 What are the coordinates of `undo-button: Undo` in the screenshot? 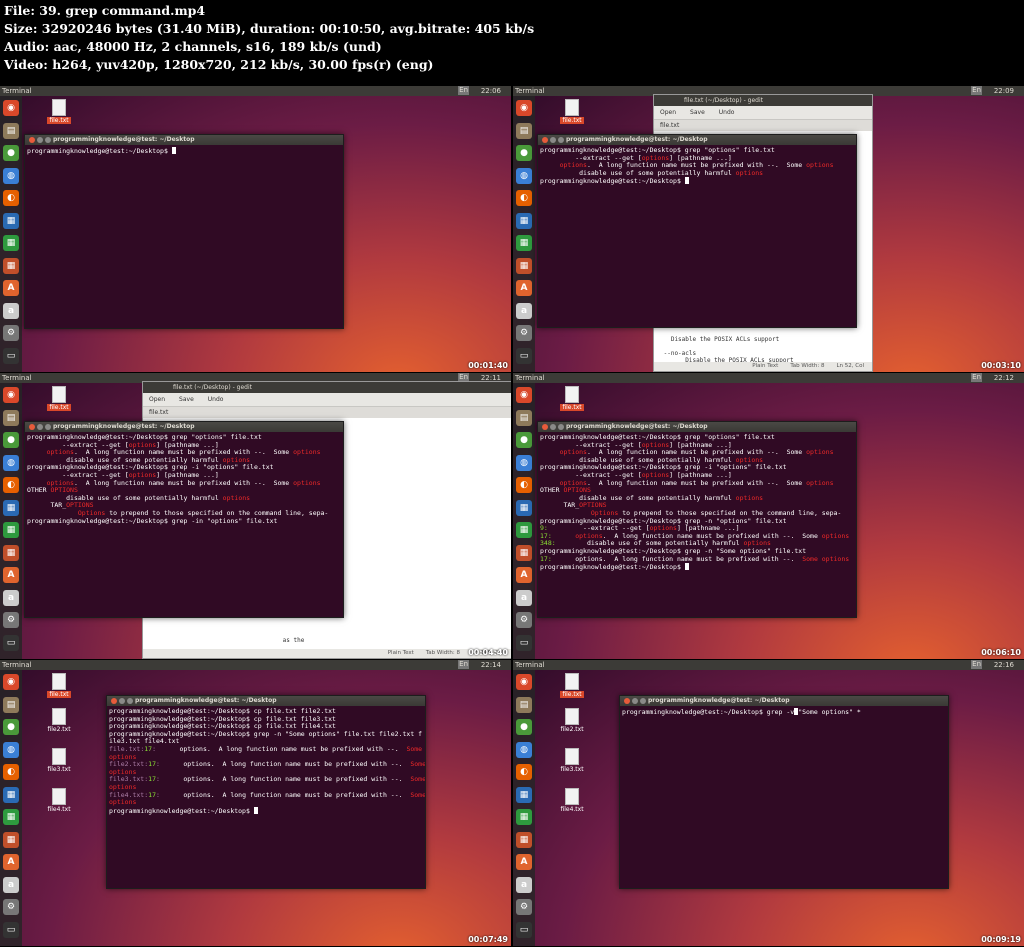 It's located at (727, 112).